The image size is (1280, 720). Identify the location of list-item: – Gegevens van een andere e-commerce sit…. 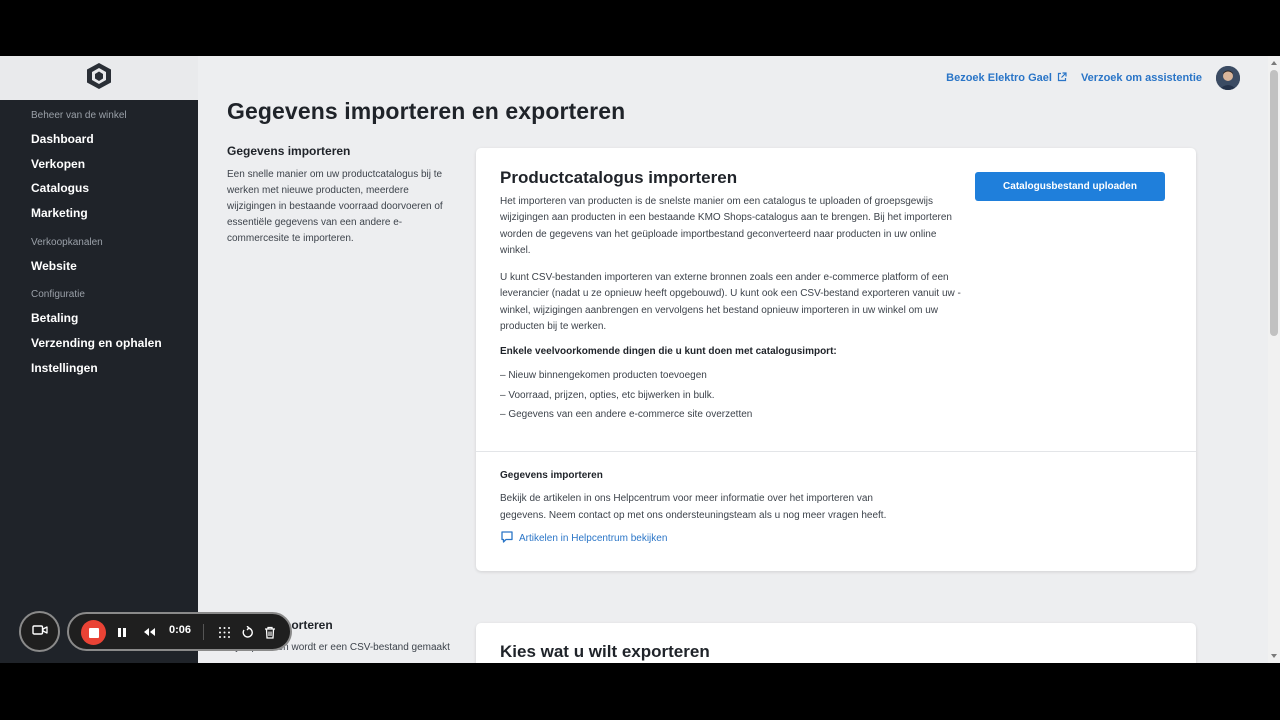
(626, 414).